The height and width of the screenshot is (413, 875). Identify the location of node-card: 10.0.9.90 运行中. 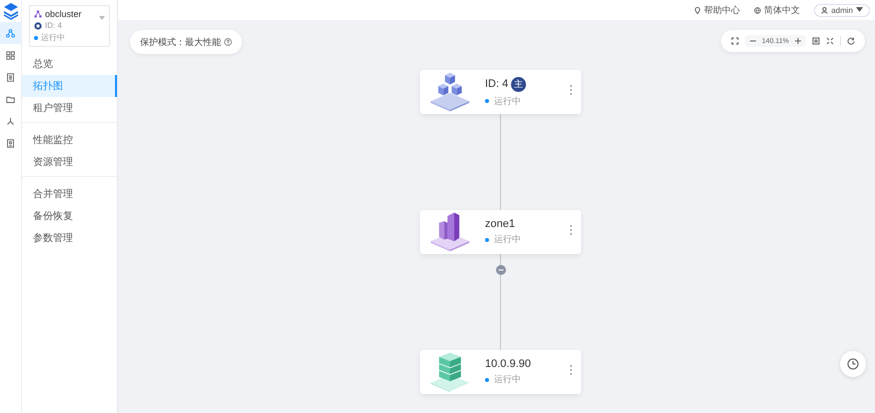
(500, 372).